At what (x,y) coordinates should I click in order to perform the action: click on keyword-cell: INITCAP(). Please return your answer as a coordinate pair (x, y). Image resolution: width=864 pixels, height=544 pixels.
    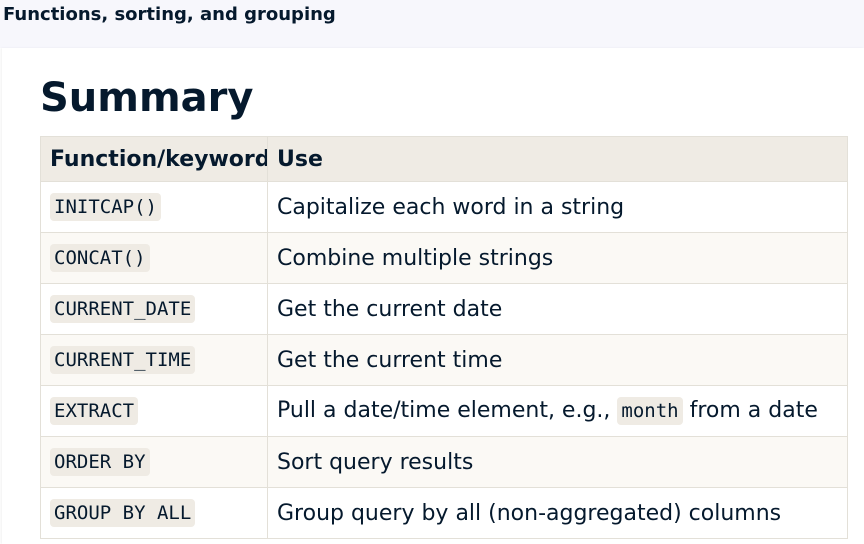
    Looking at the image, I should click on (154, 207).